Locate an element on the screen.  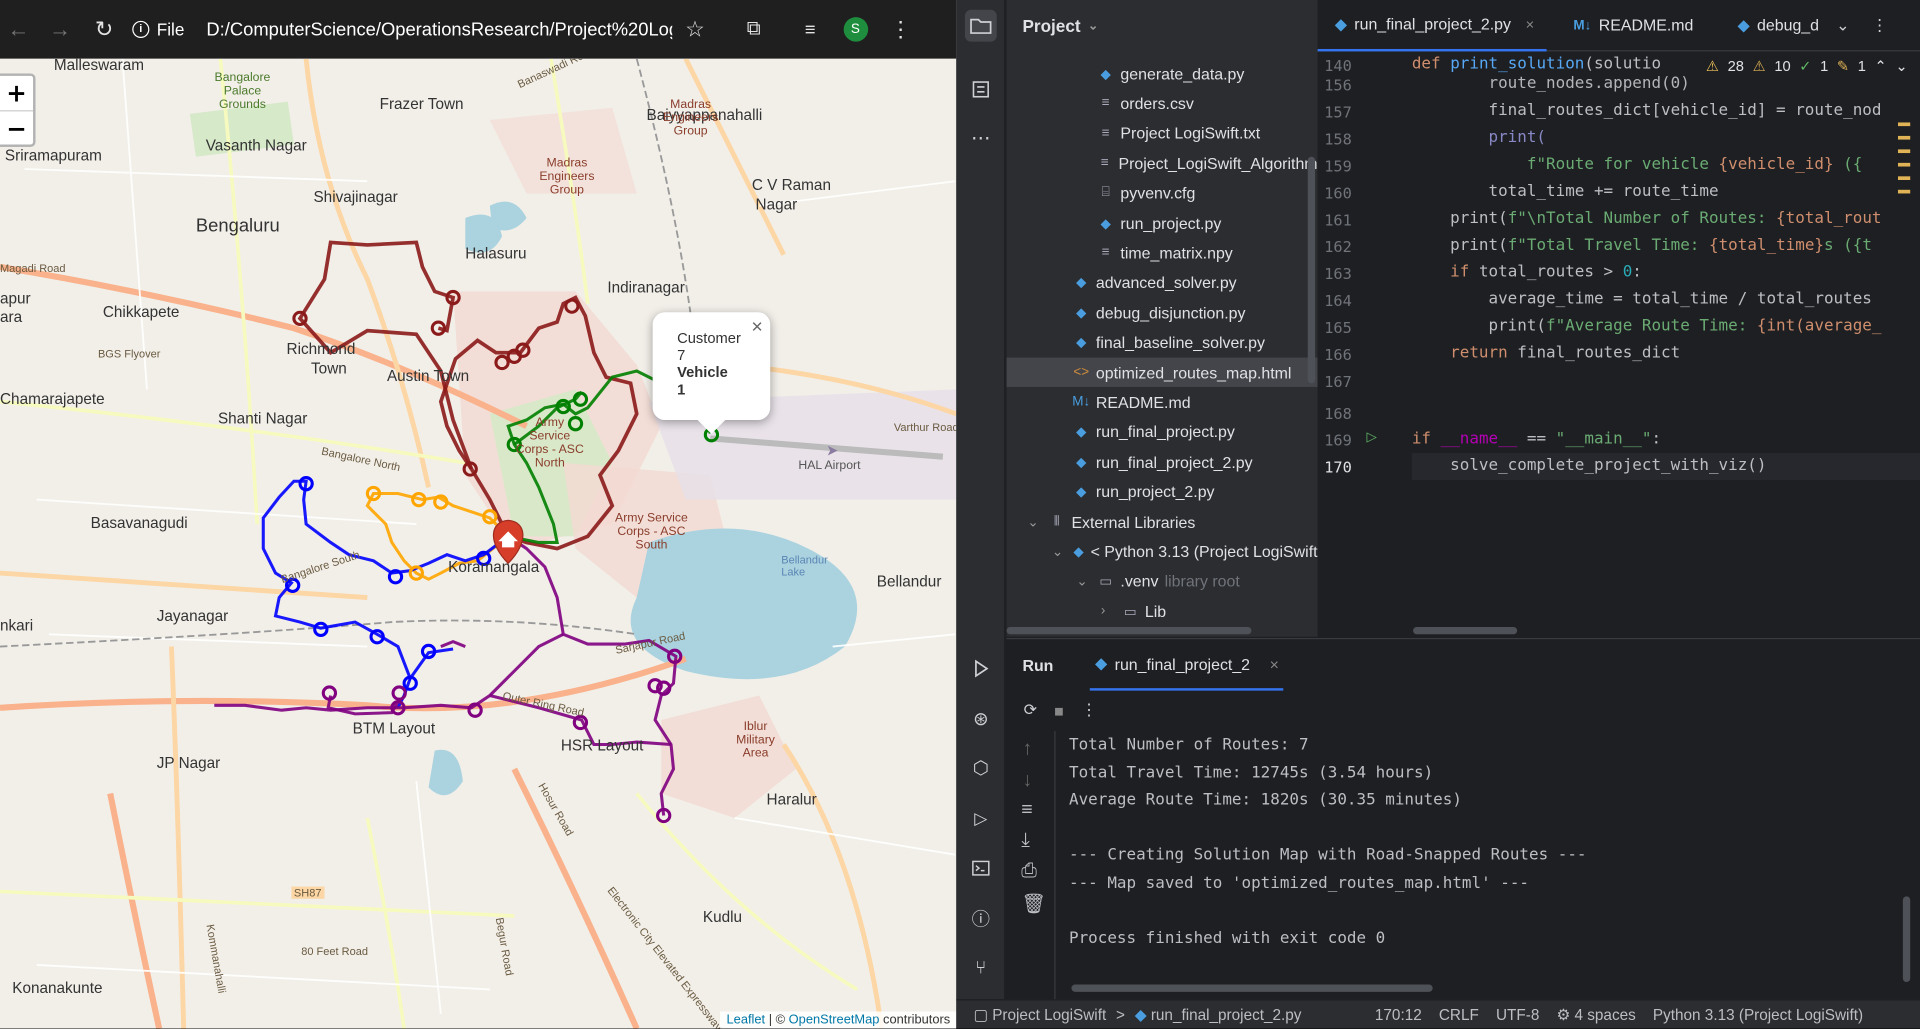
problems-icon: ⓘ is located at coordinates (981, 918).